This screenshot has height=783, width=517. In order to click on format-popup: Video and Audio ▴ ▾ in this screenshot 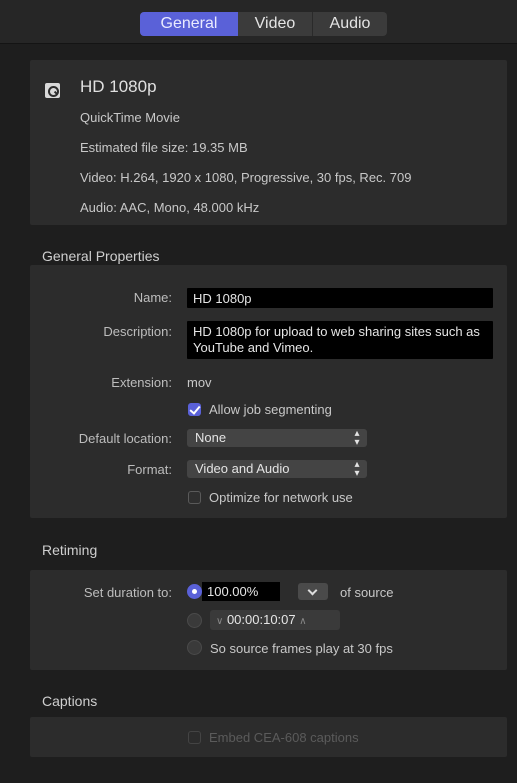, I will do `click(277, 469)`.